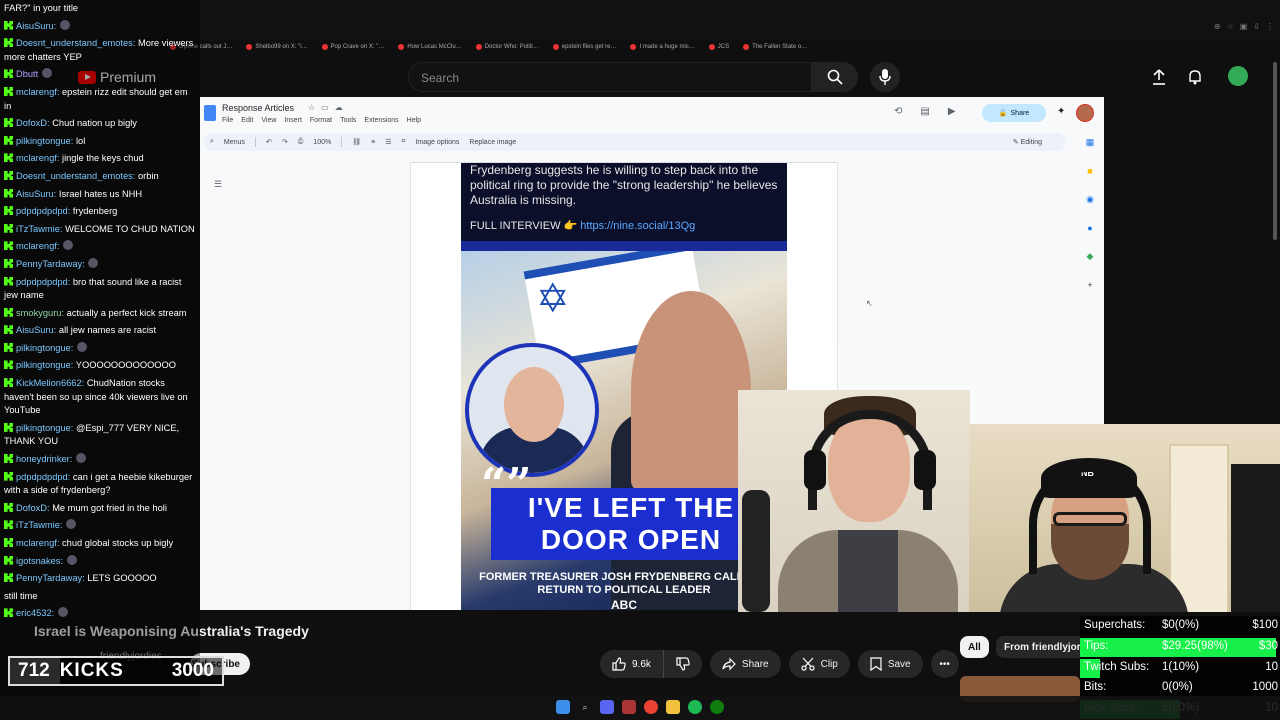 This screenshot has width=1280, height=720. Describe the element at coordinates (819, 664) in the screenshot. I see `clip-button: Clip` at that location.